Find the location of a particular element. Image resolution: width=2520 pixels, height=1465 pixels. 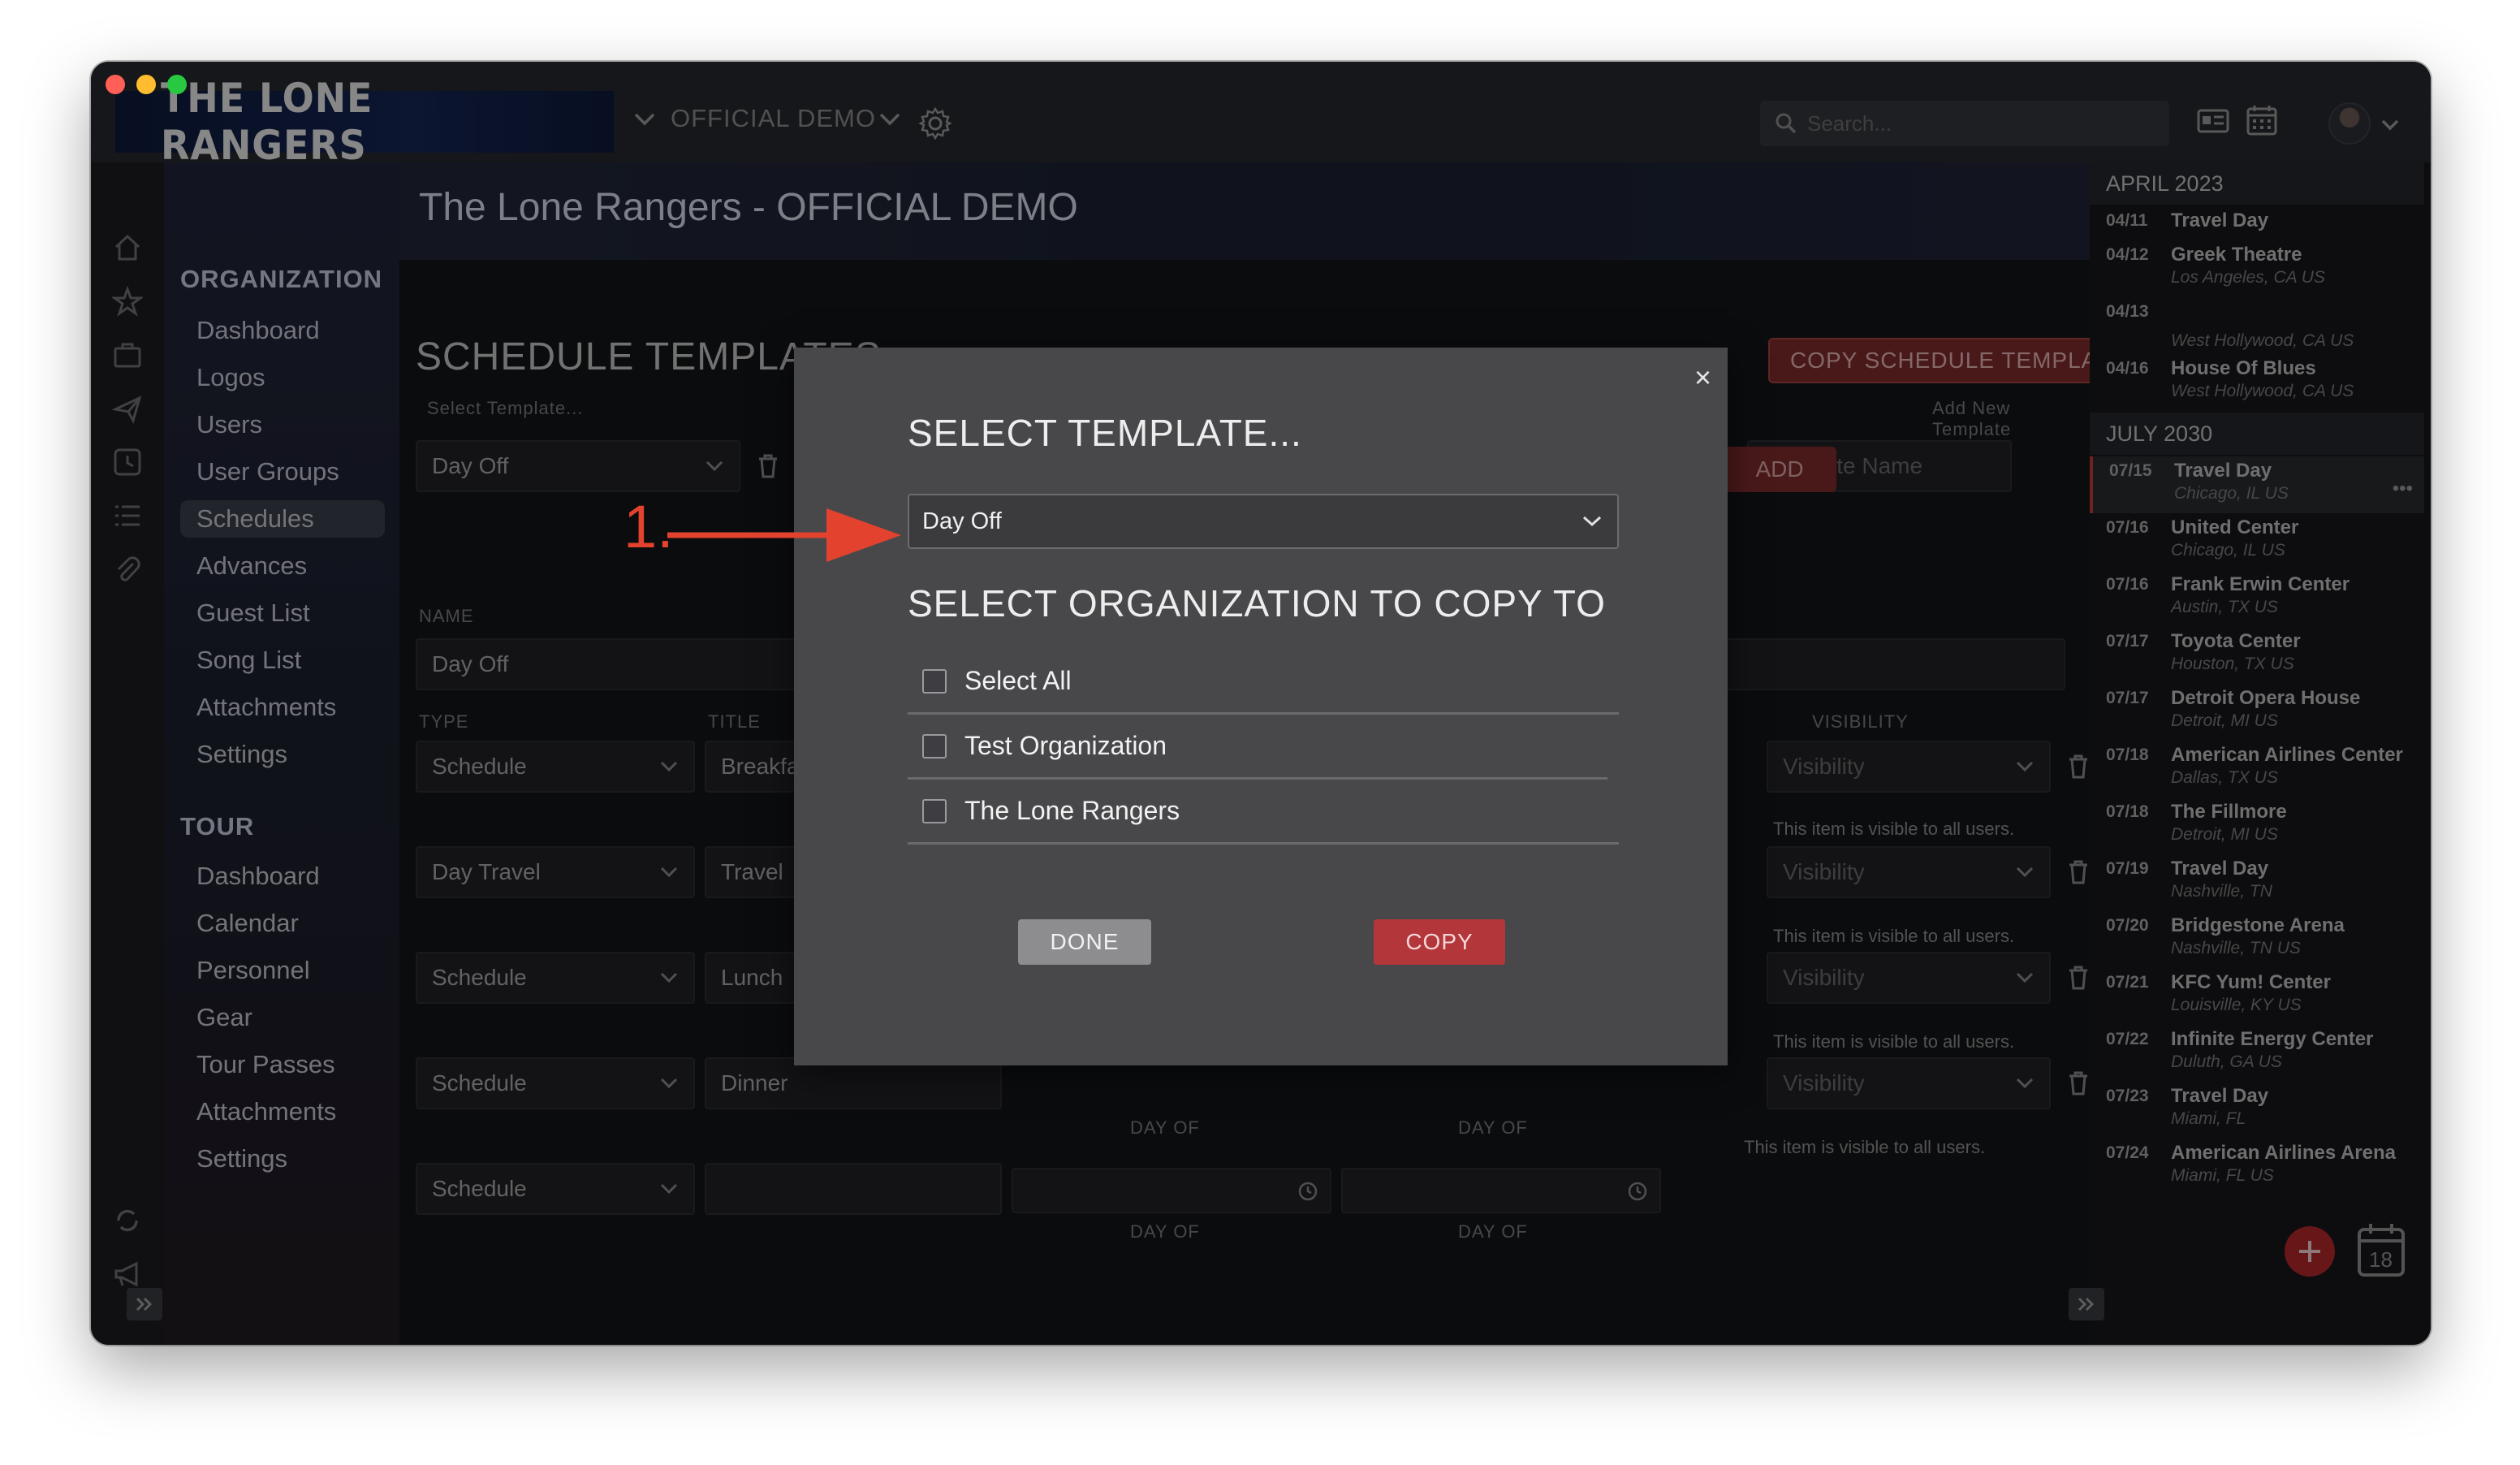

option-label: Select All is located at coordinates (1018, 680).